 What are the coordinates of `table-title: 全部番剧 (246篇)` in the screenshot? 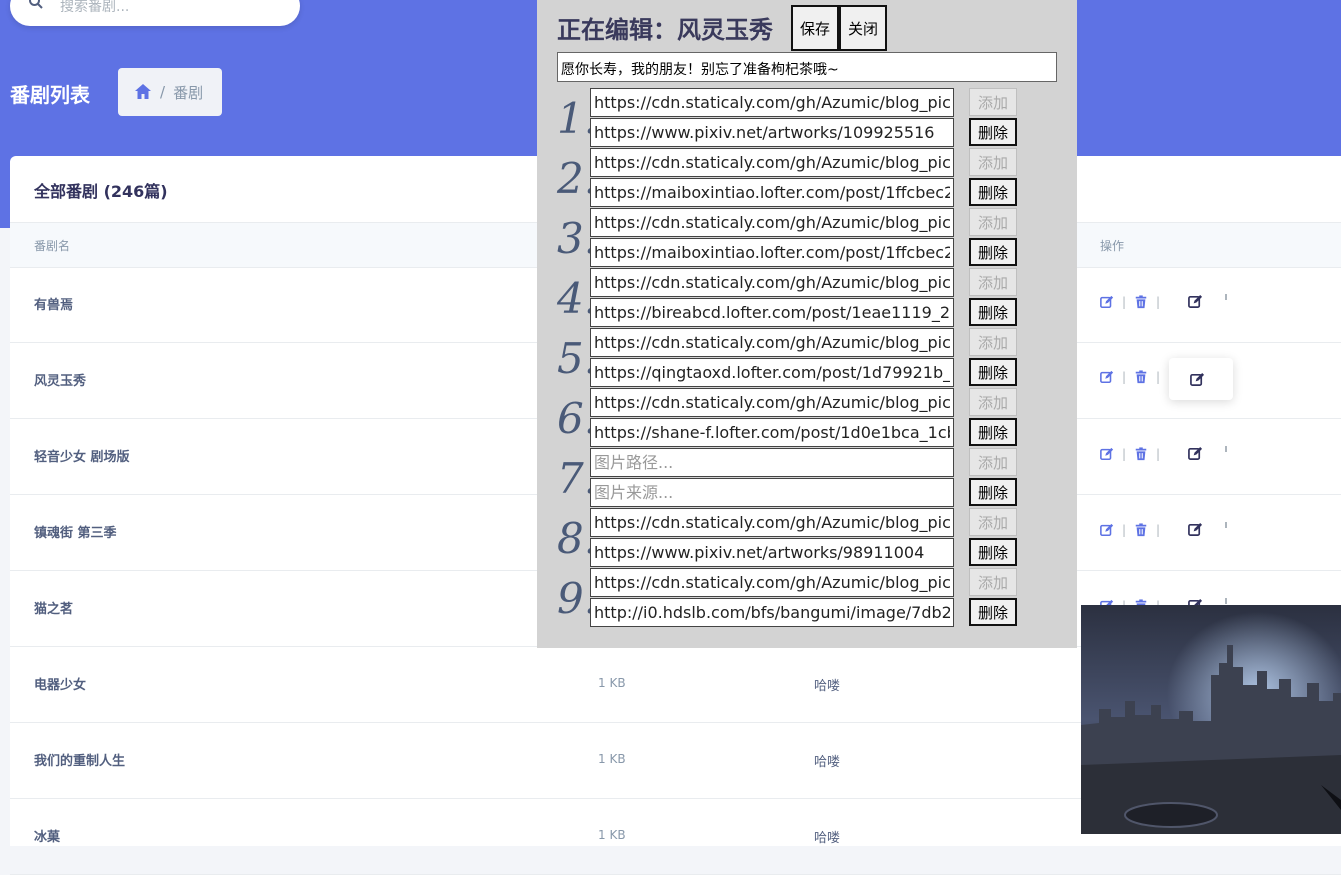 It's located at (101, 191).